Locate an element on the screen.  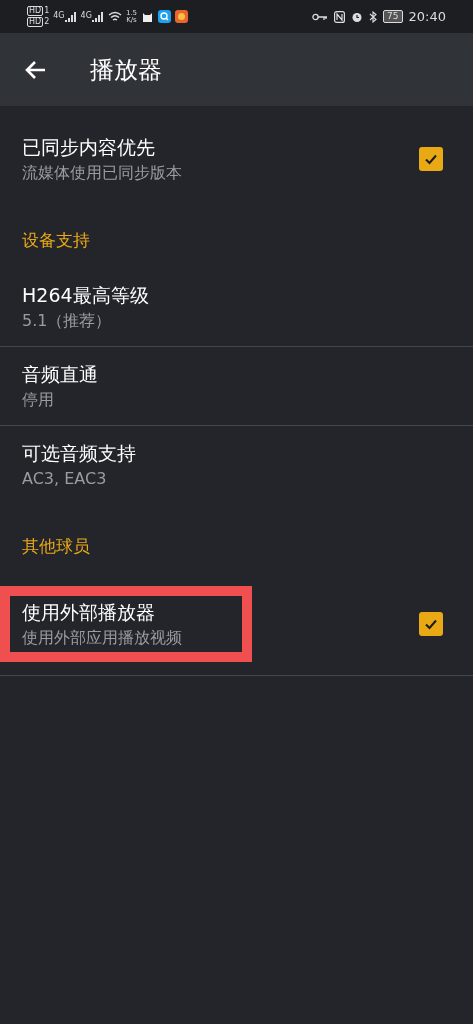
app-icon is located at coordinates (181, 16).